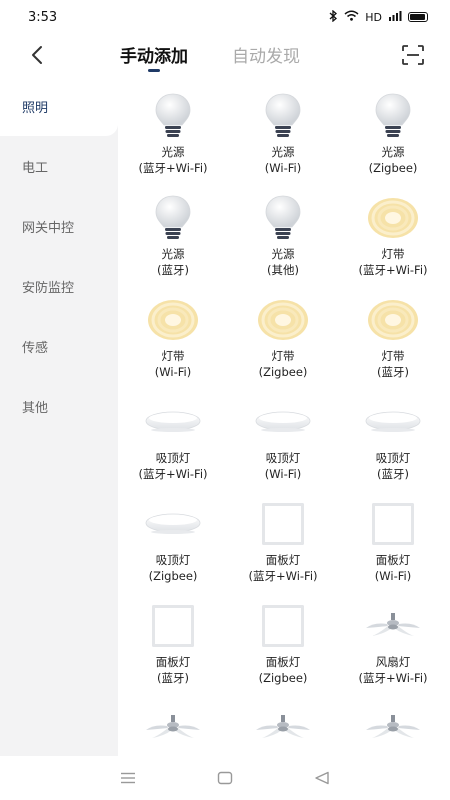 This screenshot has height=800, width=450. I want to click on triangle-back-icon, so click(321, 778).